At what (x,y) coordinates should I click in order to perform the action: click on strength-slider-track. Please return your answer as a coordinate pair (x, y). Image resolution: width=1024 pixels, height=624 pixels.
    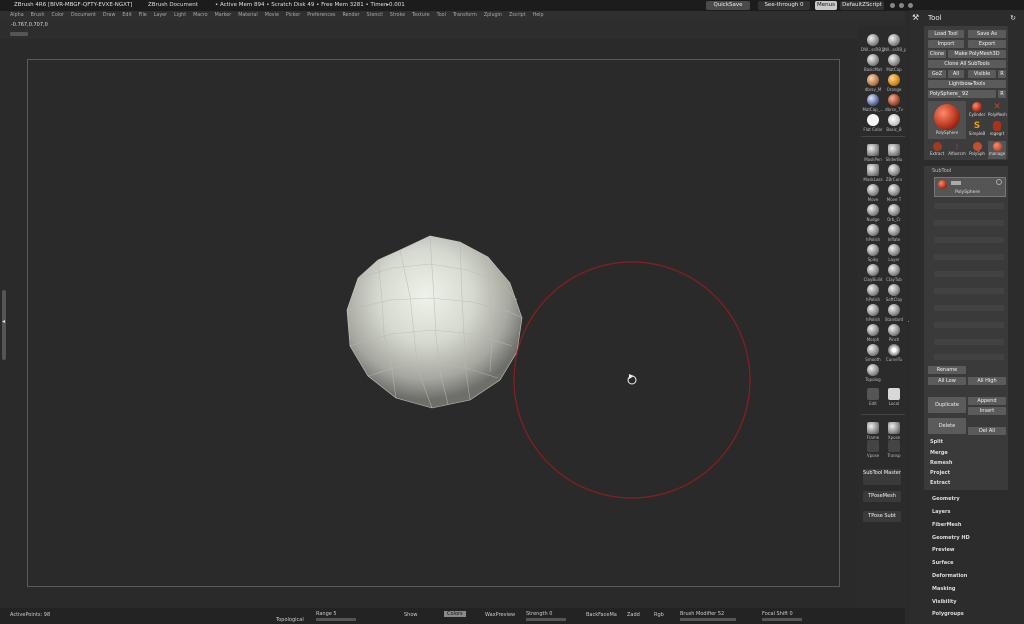
    Looking at the image, I should click on (546, 619).